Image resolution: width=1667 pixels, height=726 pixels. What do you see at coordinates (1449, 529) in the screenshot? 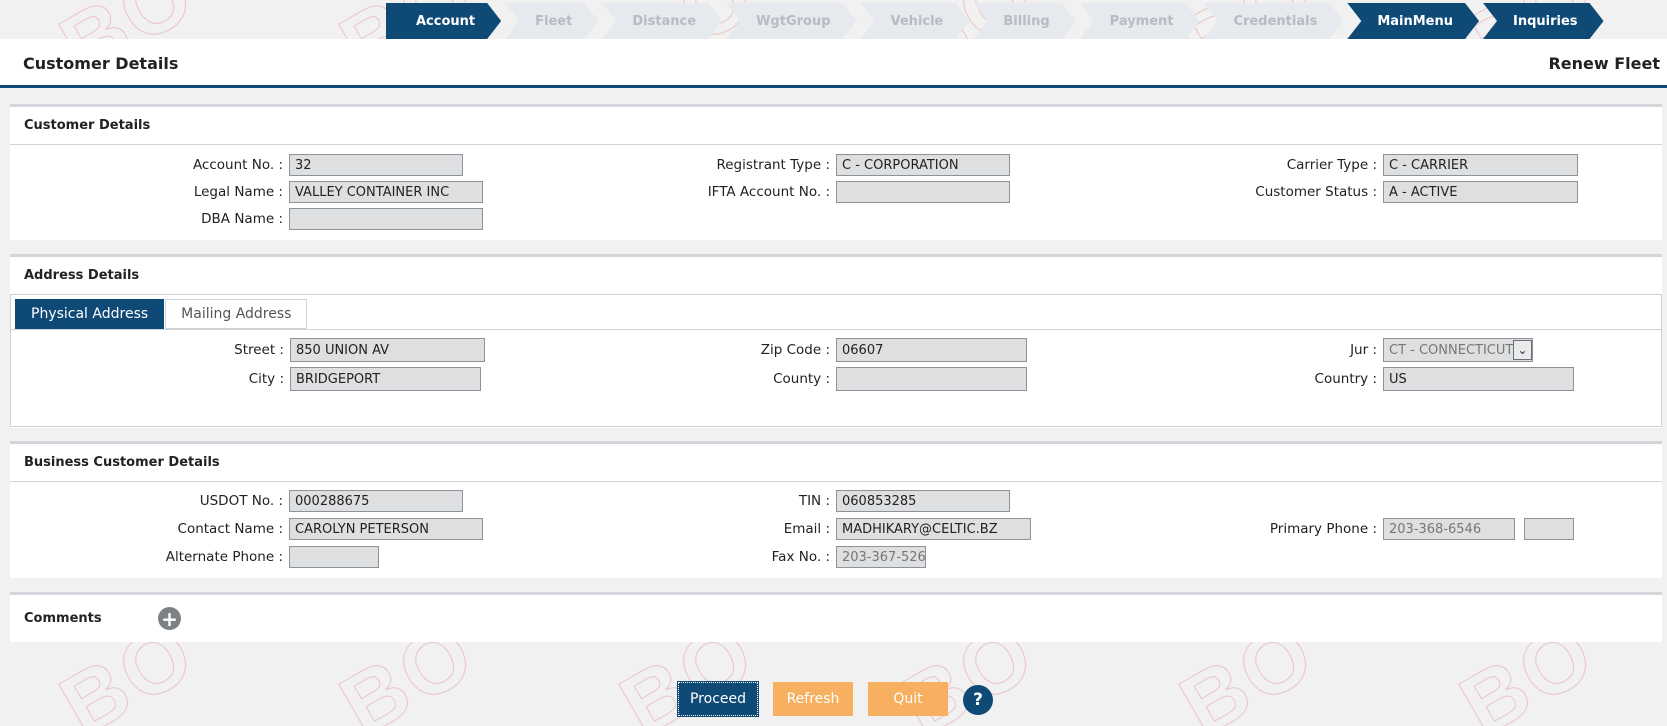
I see `primary-phone-field: 203-368-6546` at bounding box center [1449, 529].